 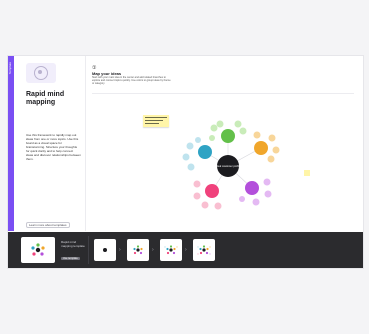 I want to click on mindmap-icon, so click(x=41, y=73).